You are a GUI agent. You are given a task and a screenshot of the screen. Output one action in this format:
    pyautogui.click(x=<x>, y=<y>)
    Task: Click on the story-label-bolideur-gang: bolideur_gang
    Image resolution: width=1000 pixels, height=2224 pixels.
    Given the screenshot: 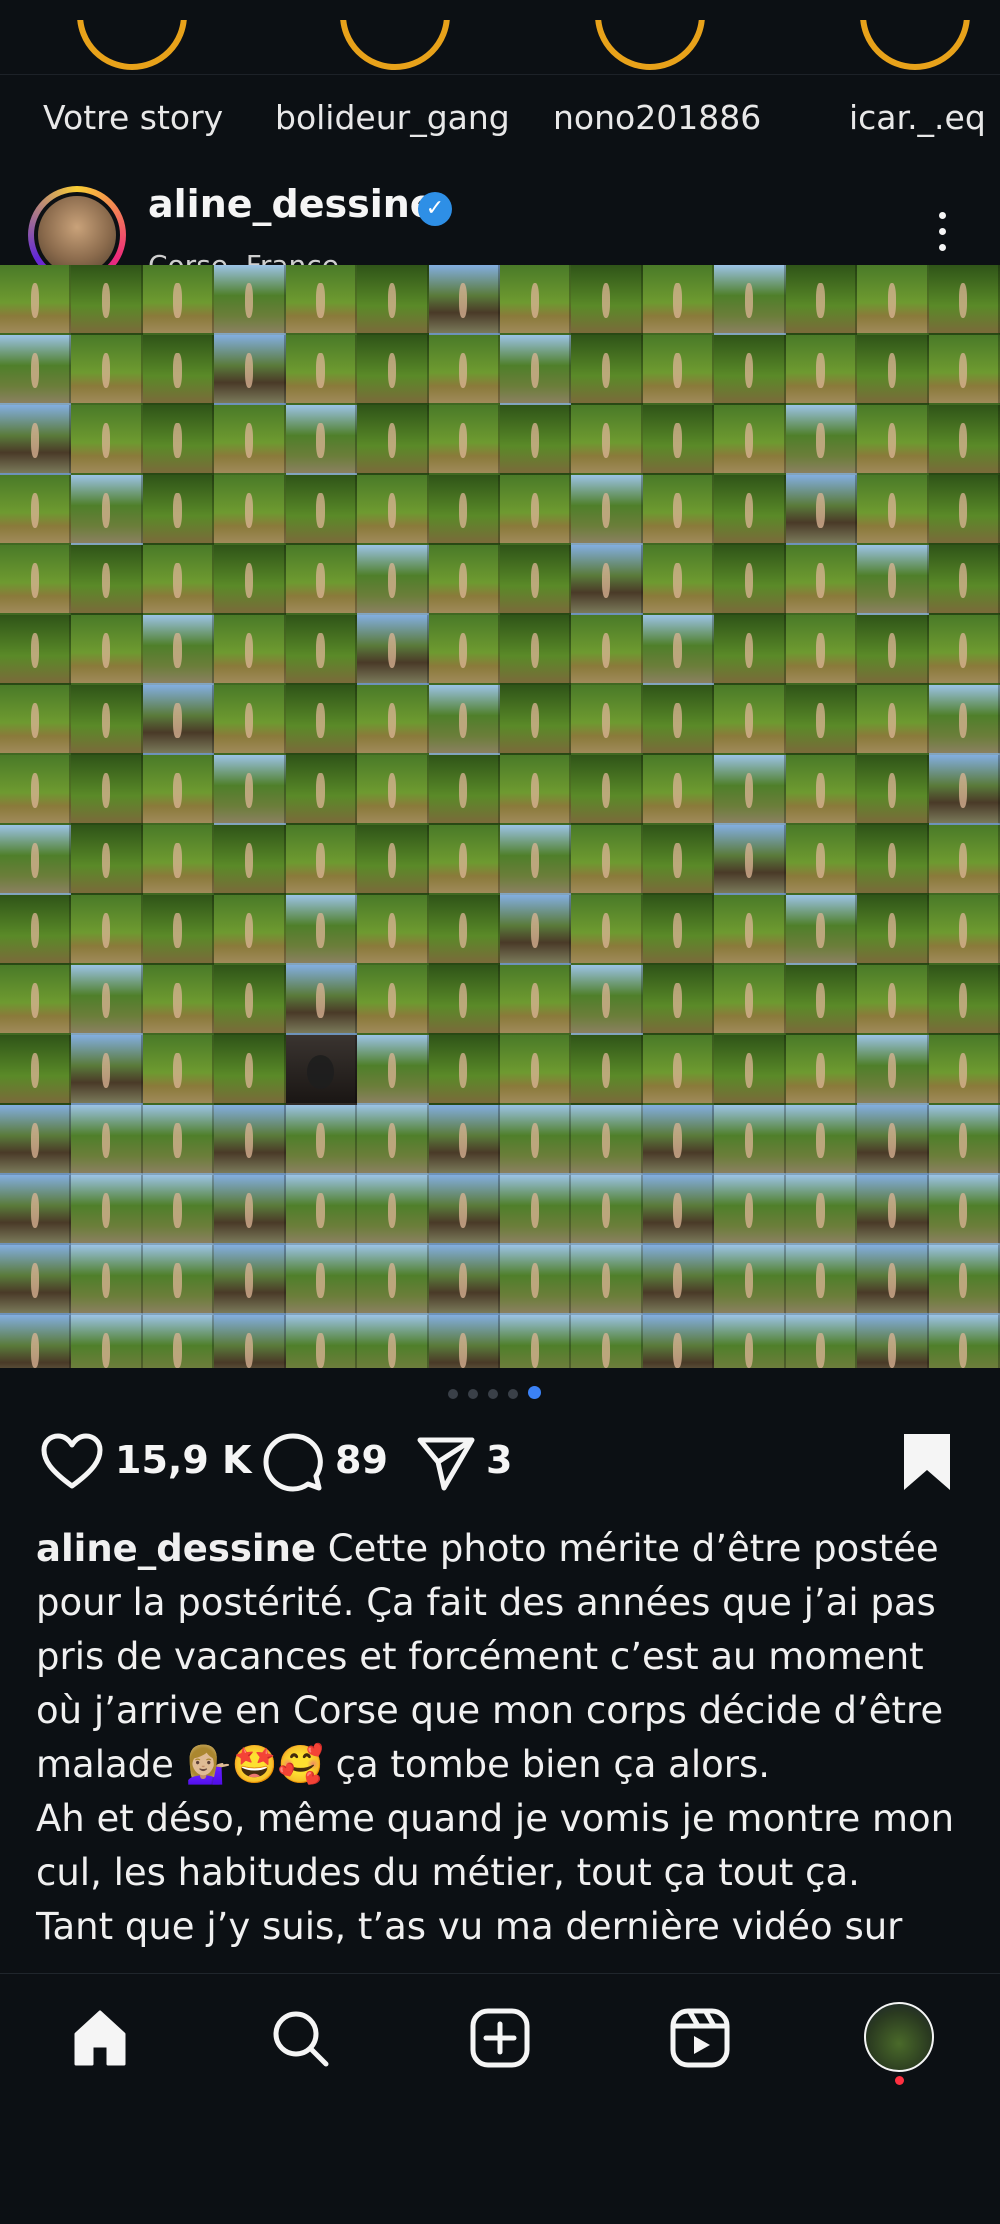 What is the action you would take?
    pyautogui.click(x=392, y=117)
    